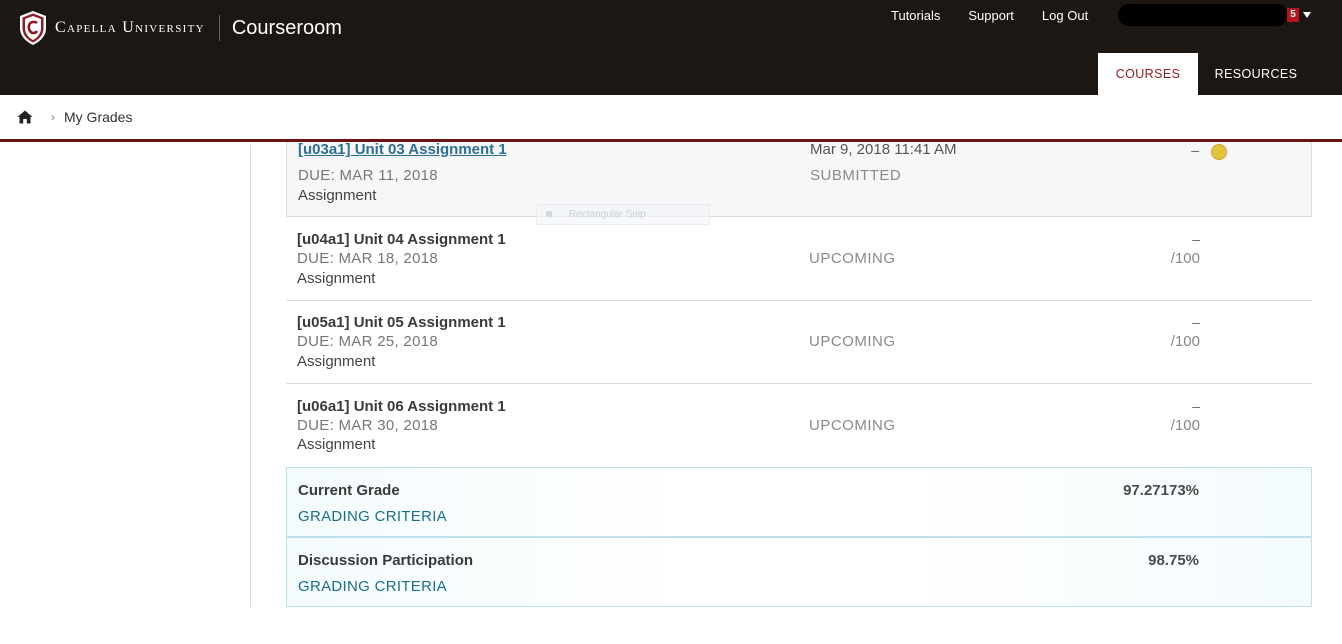 Image resolution: width=1342 pixels, height=644 pixels. What do you see at coordinates (250, 376) in the screenshot?
I see `sidebar-divider` at bounding box center [250, 376].